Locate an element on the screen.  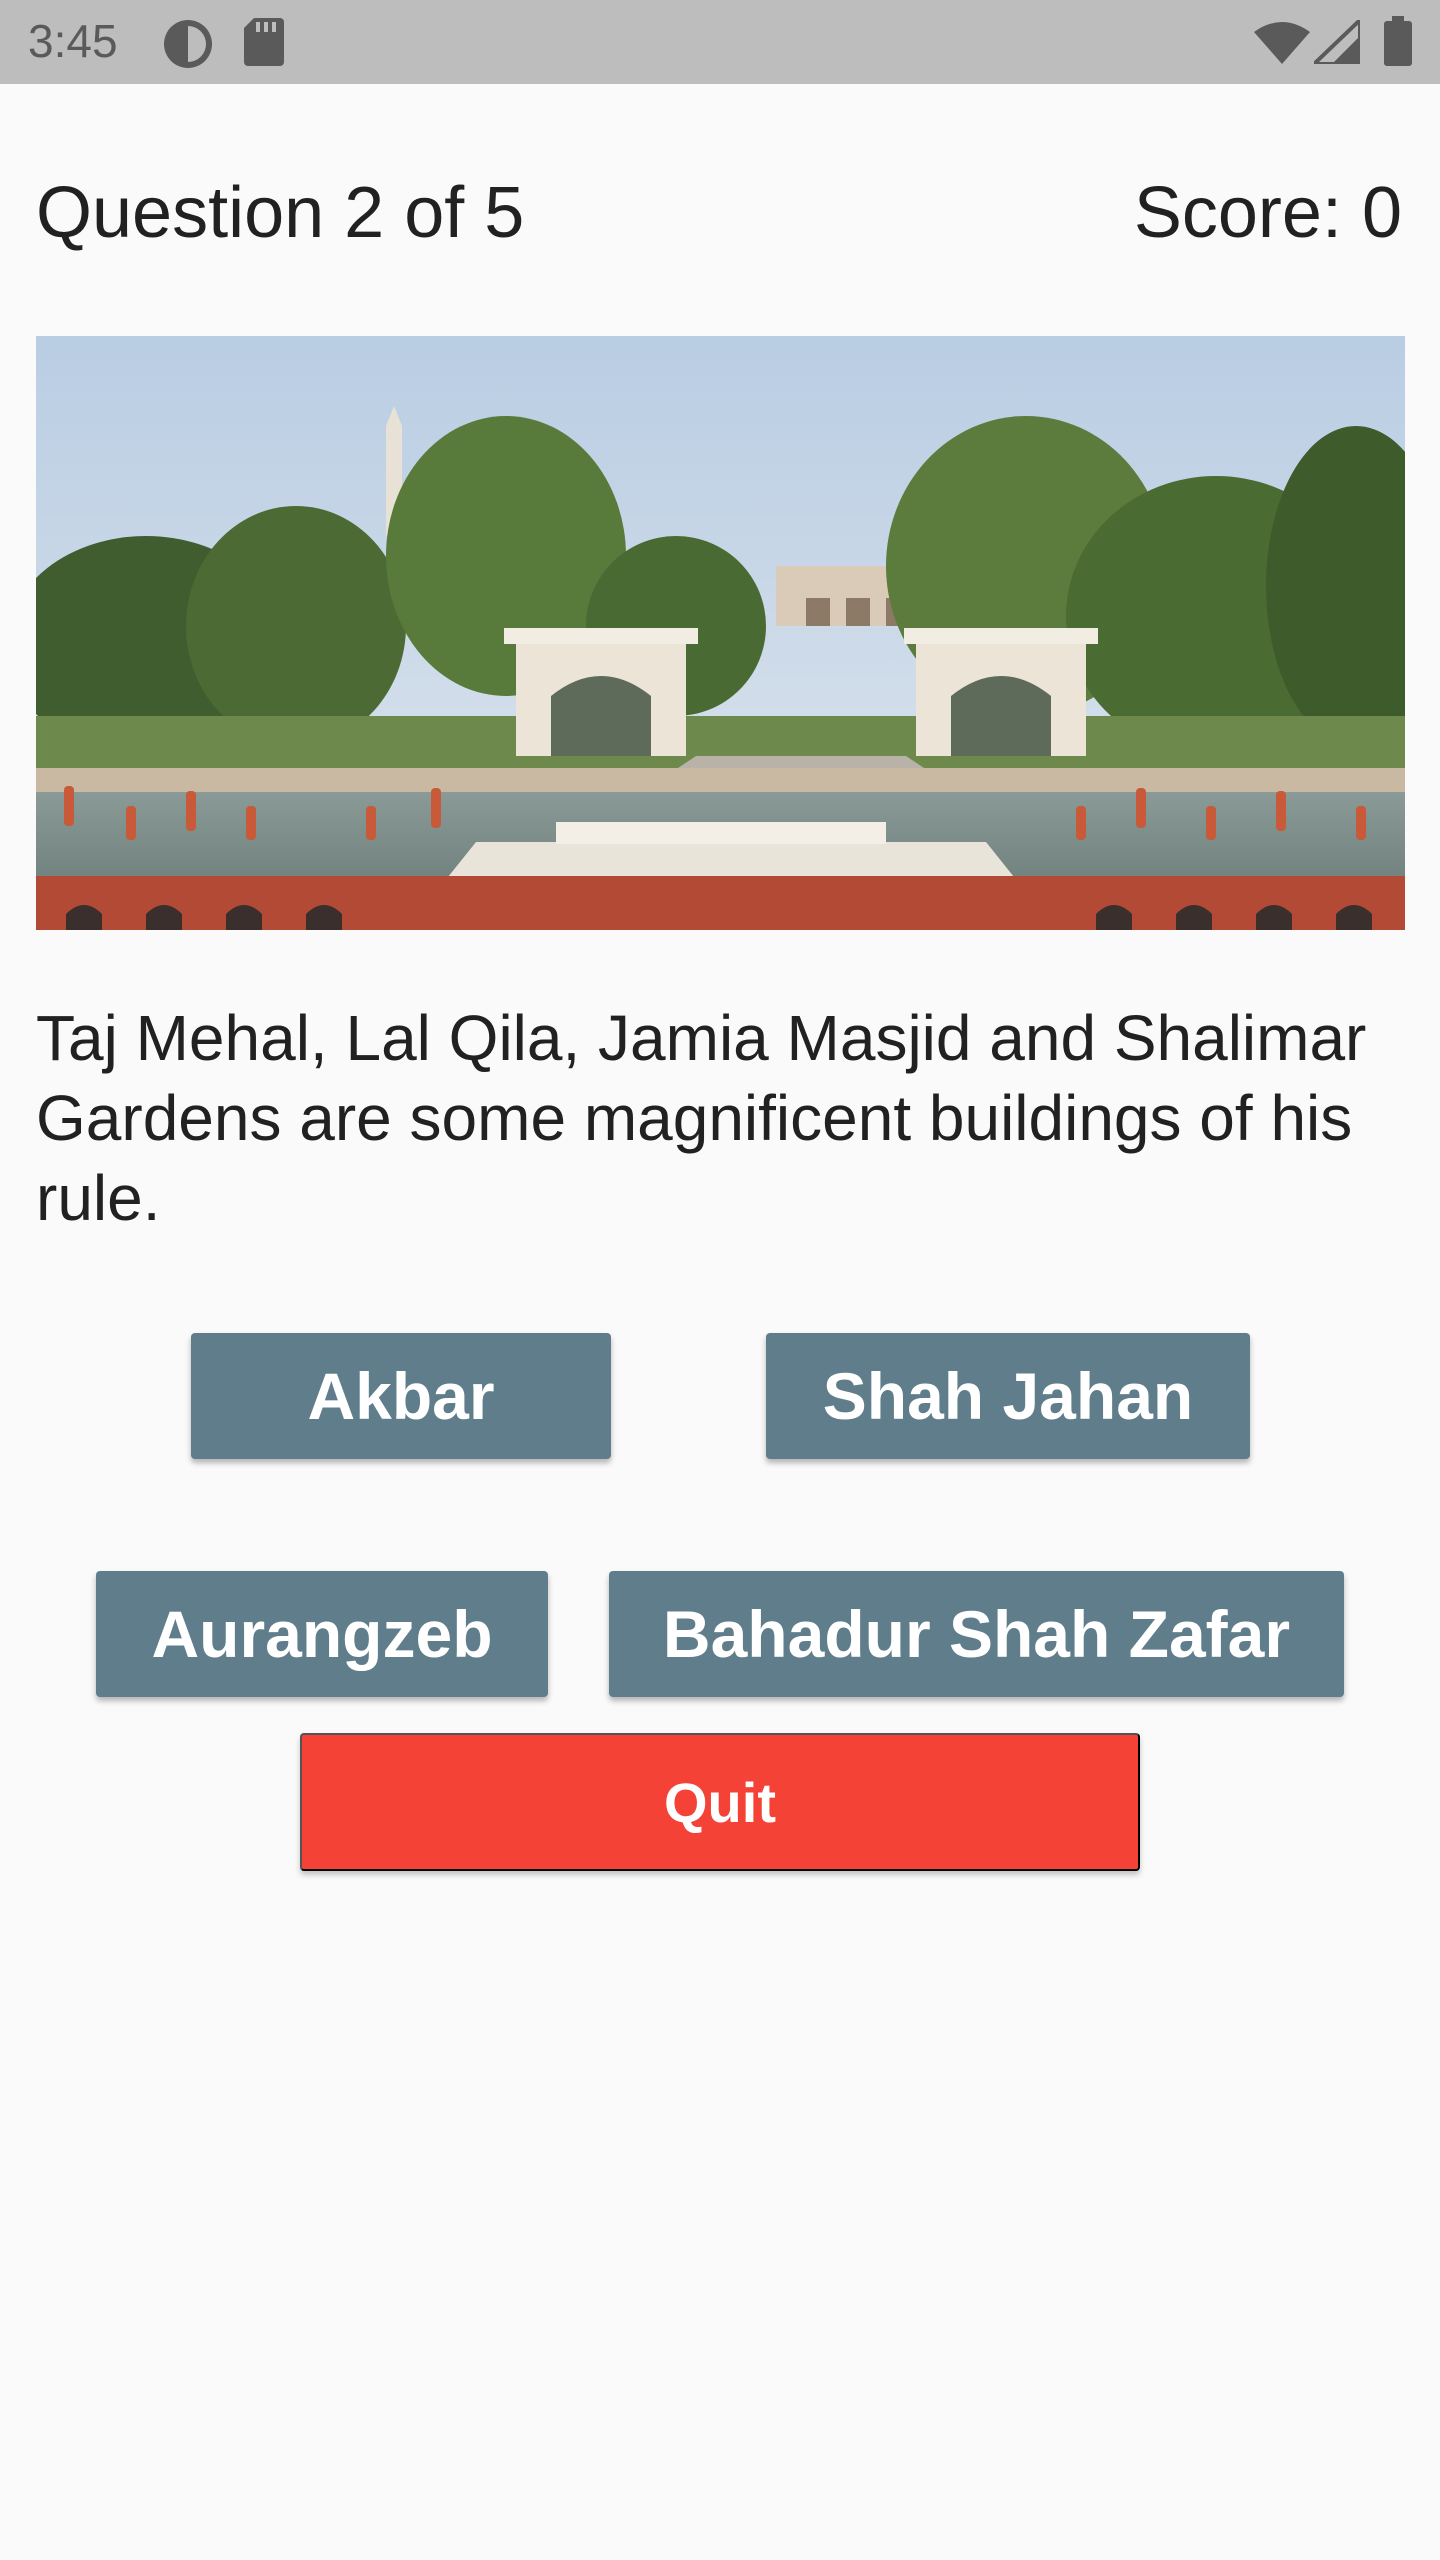
quit-button: Quit is located at coordinates (720, 1802).